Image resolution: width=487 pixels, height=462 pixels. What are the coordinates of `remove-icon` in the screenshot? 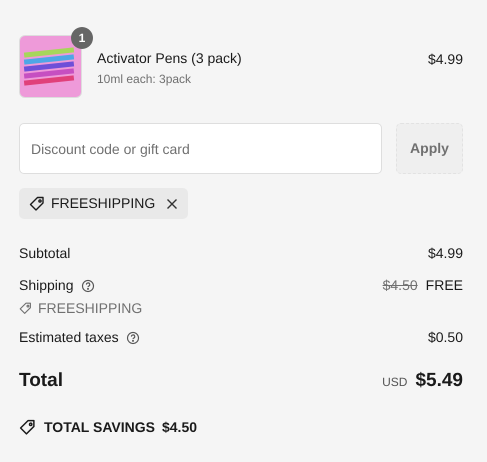 It's located at (172, 204).